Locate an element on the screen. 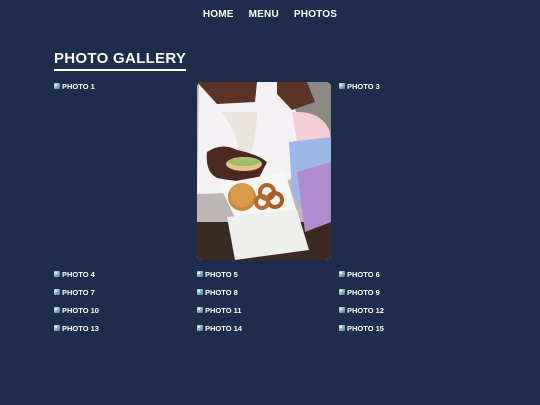 The width and height of the screenshot is (540, 405). page-title: PHOTO GALLERY is located at coordinates (120, 60).